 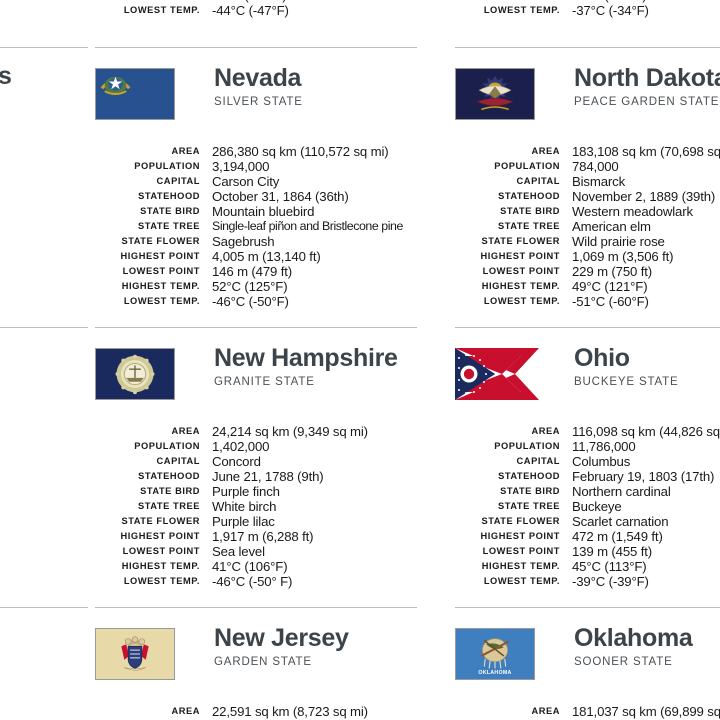 I want to click on fact-value-statehood: February 19, 1803 (17th), so click(x=643, y=476).